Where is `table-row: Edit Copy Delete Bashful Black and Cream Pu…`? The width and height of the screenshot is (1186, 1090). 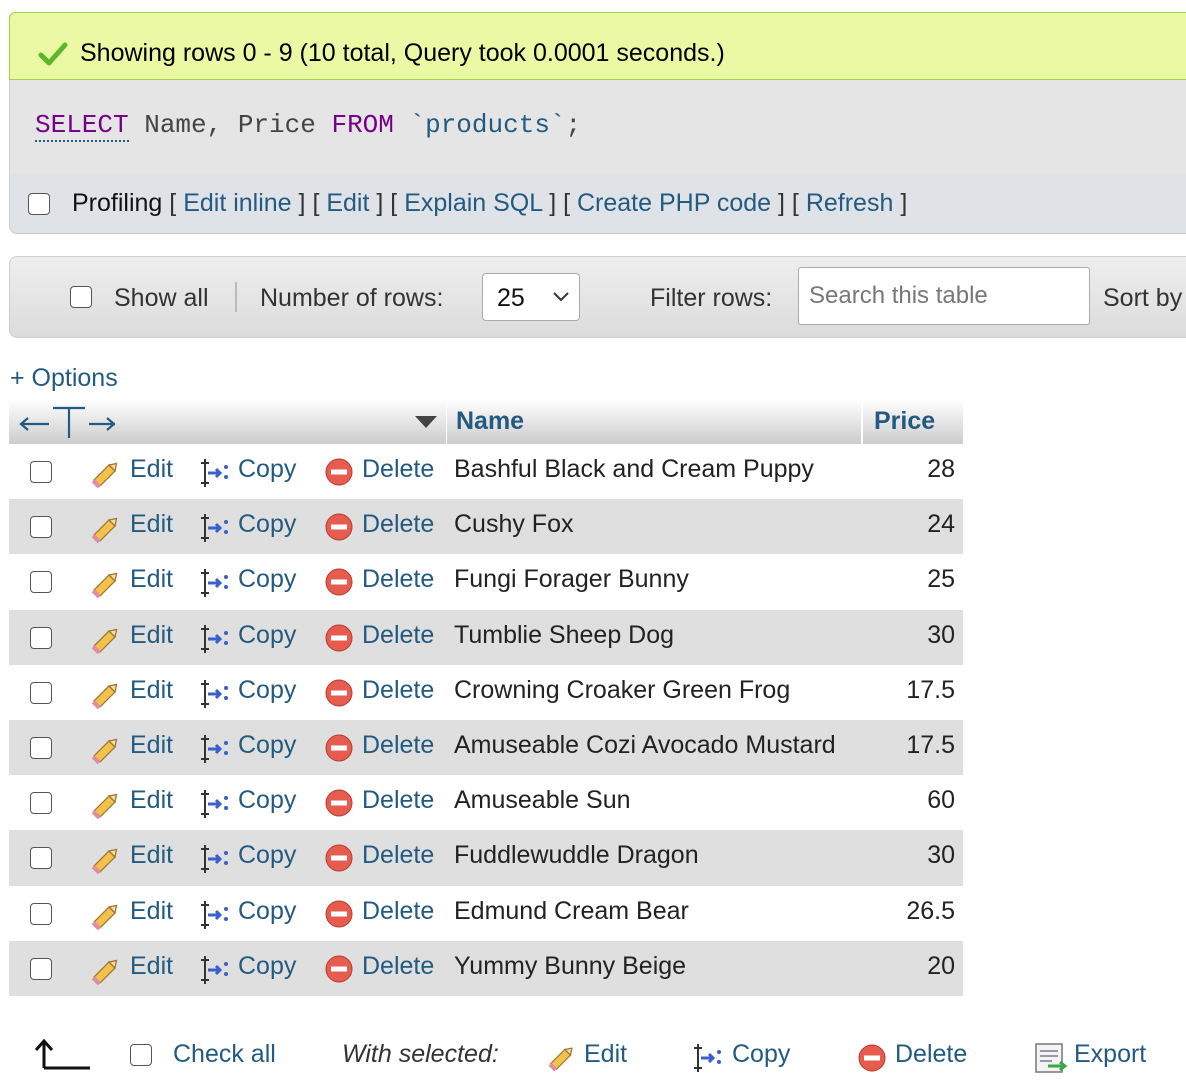
table-row: Edit Copy Delete Bashful Black and Cream Pu… is located at coordinates (486, 472).